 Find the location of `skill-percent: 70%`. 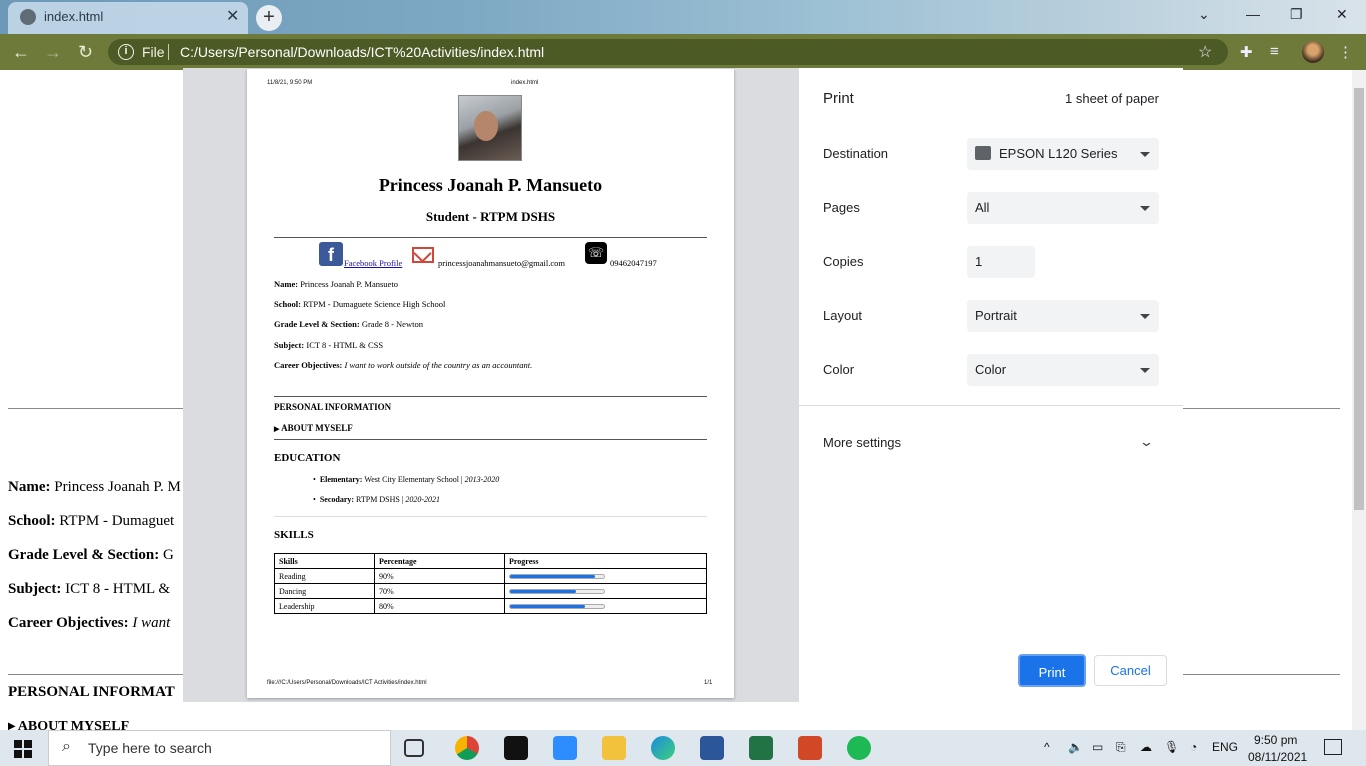

skill-percent: 70% is located at coordinates (439, 591).